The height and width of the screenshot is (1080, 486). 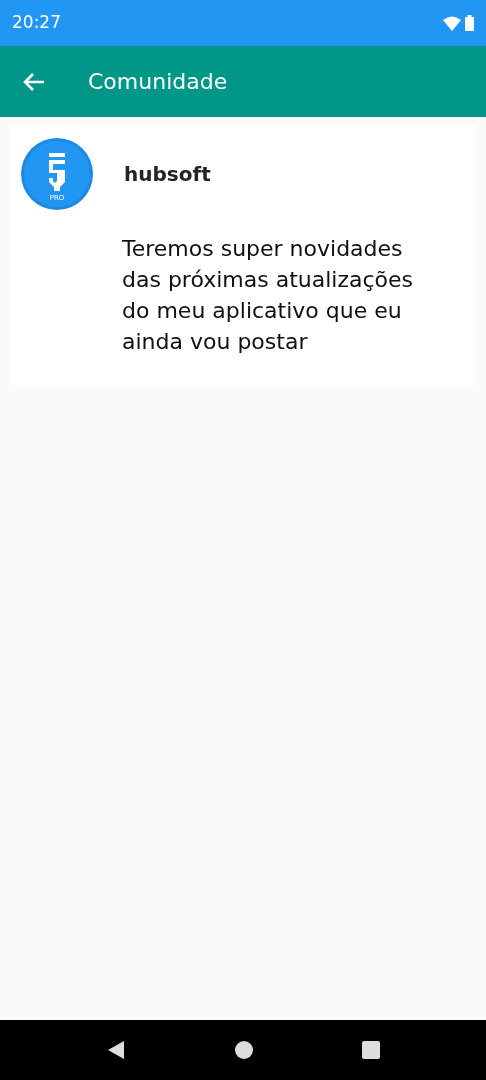 What do you see at coordinates (36, 23) in the screenshot?
I see `clock-time: 20:27` at bounding box center [36, 23].